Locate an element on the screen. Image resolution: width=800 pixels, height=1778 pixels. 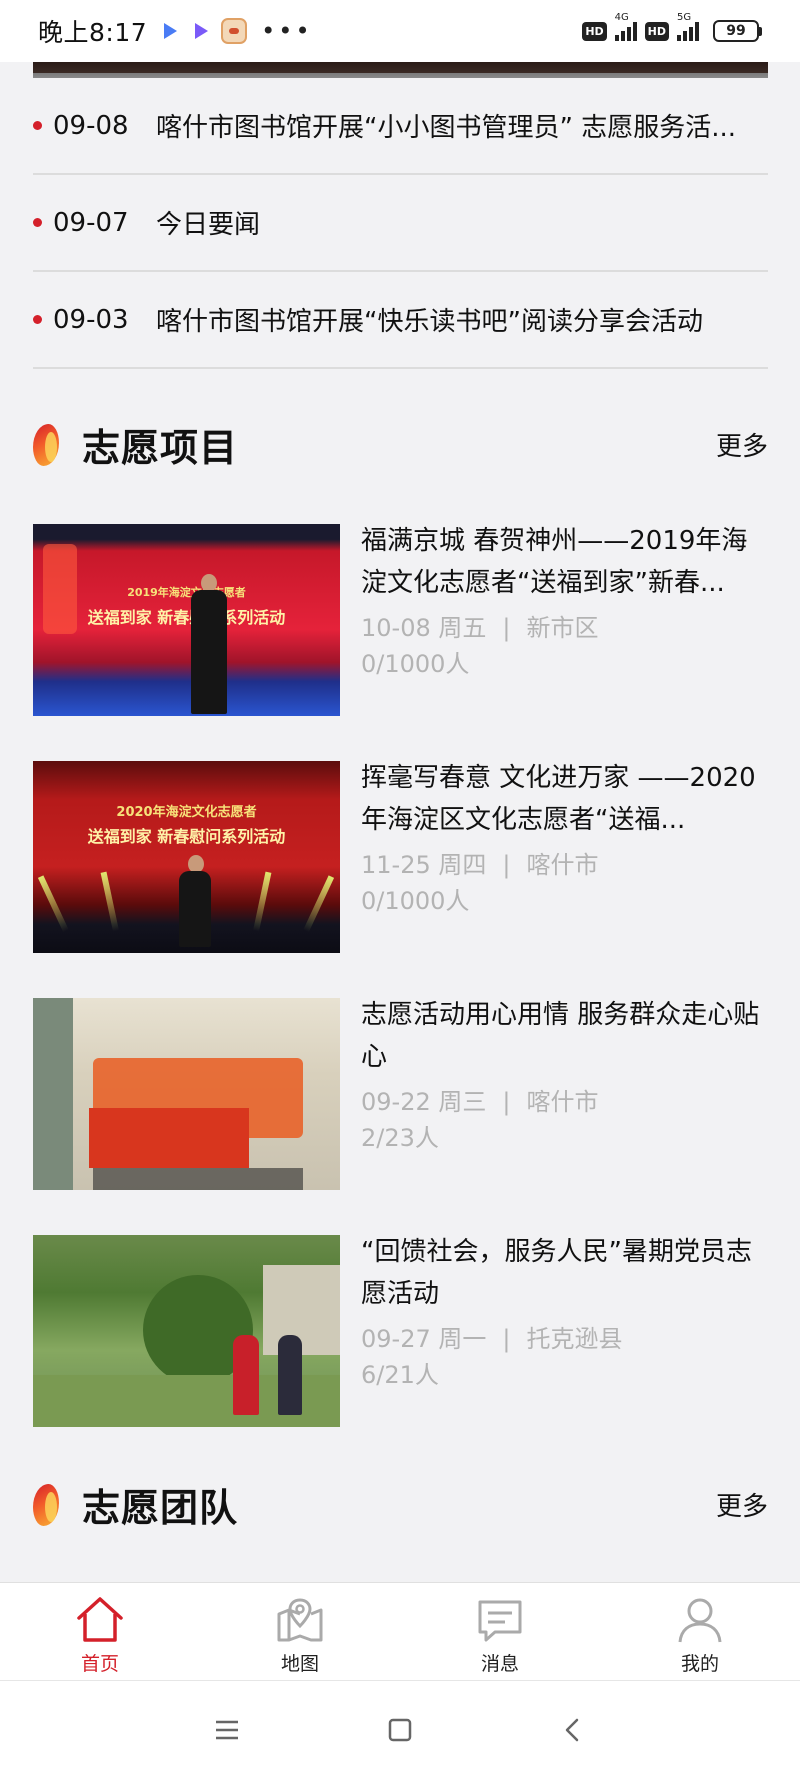
project-info: “回馈社会，服务人民”暑期党员志愿活动 09-27 周一 | 托克逊县 6/21人 is located at coordinates (564, 1331).